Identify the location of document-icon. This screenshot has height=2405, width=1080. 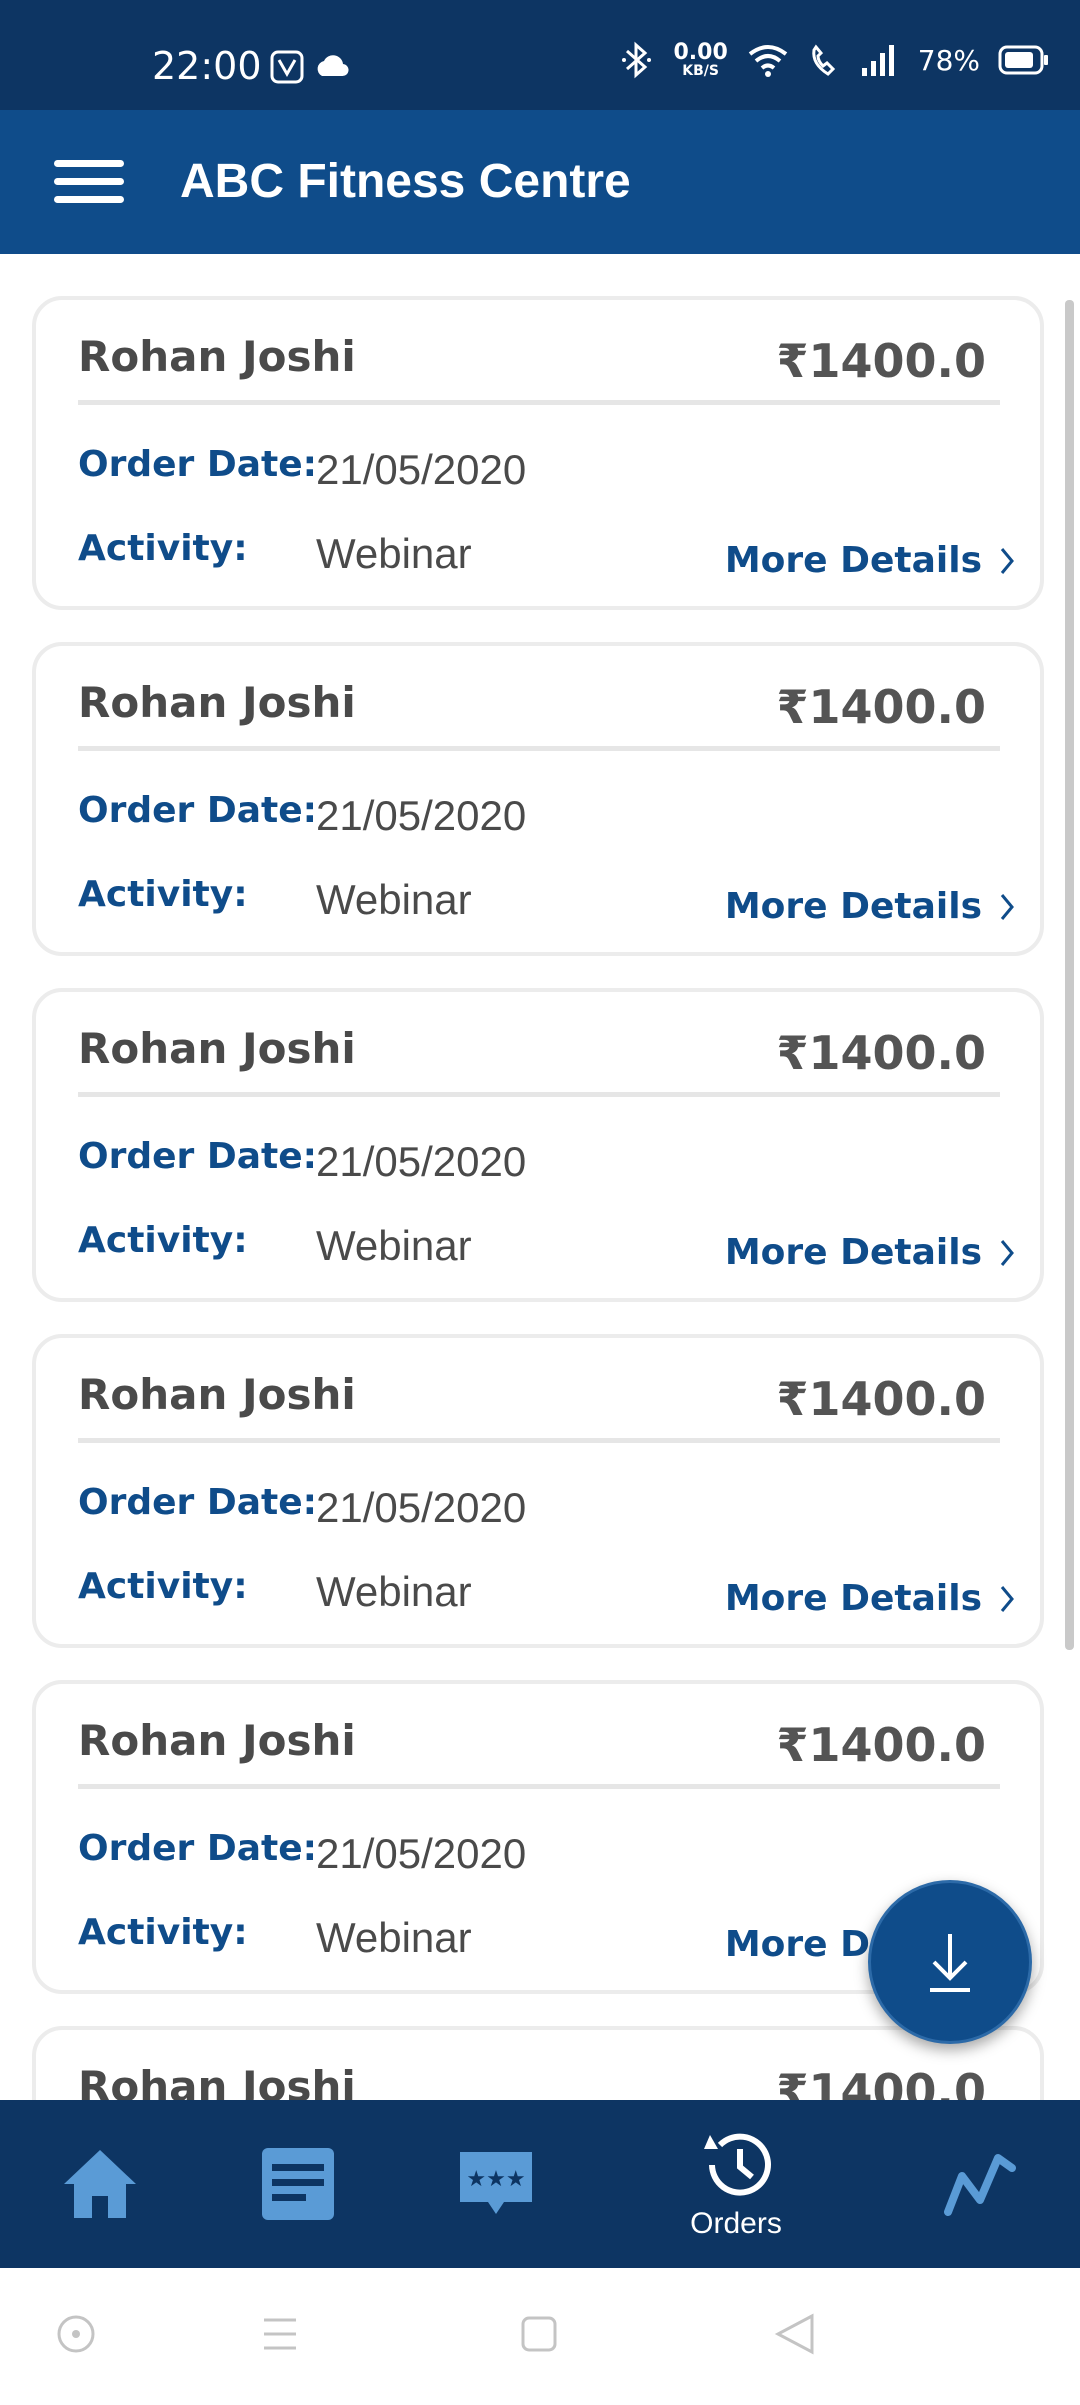
(298, 2184).